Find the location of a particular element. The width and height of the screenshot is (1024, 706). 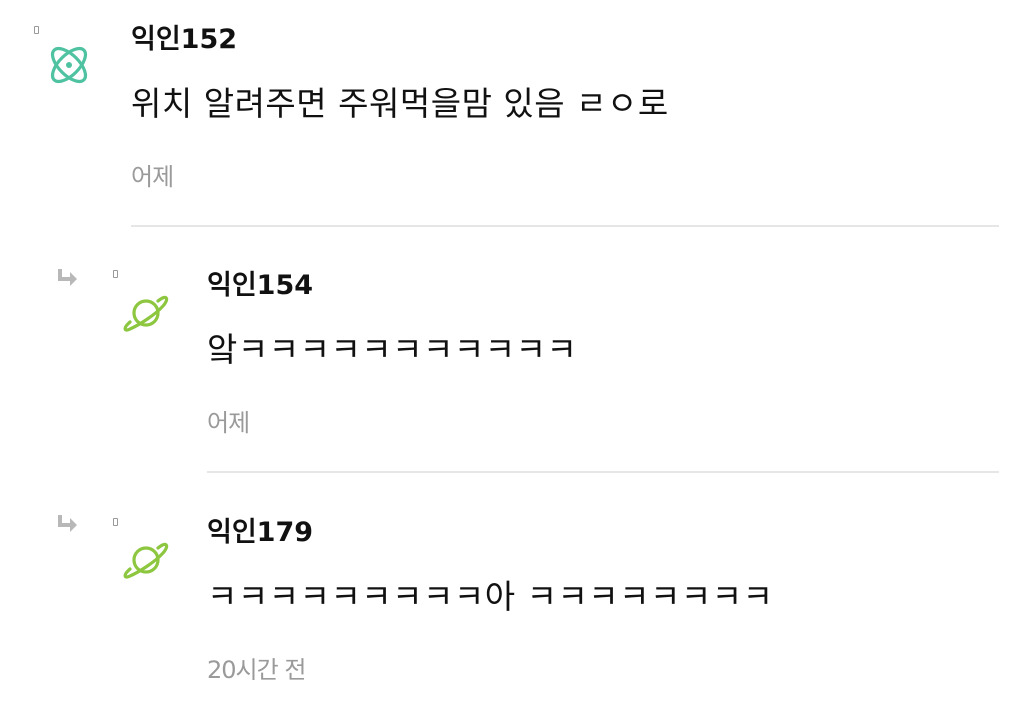

comment-author: 익인179 is located at coordinates (260, 533).